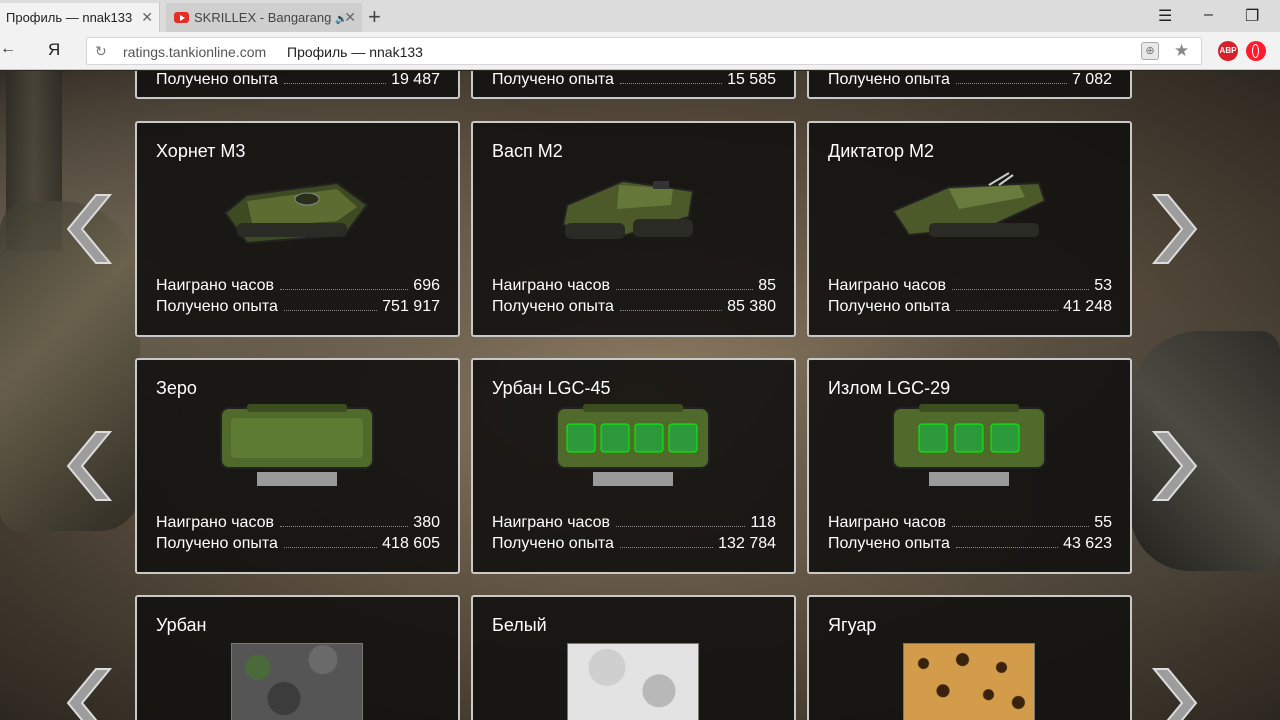 The width and height of the screenshot is (1280, 720). I want to click on card-title: Белый, so click(519, 625).